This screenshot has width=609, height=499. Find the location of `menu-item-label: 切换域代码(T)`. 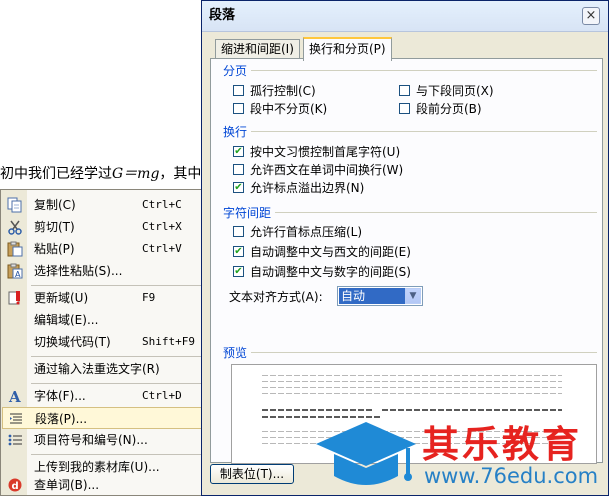

menu-item-label: 切换域代码(T) is located at coordinates (72, 342).